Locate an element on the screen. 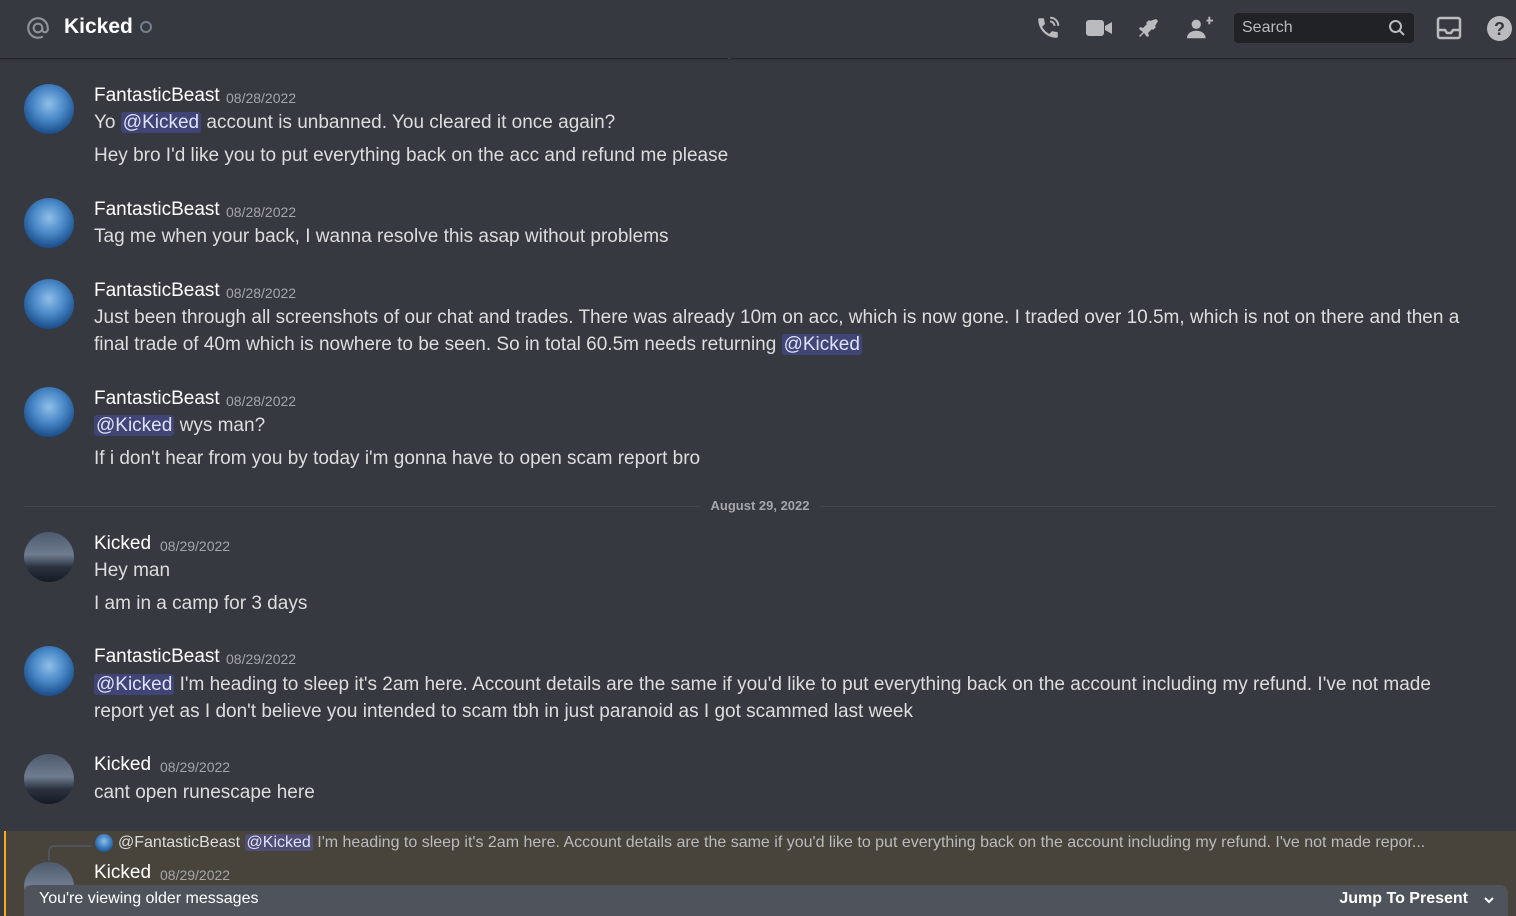 The width and height of the screenshot is (1516, 916). chevron-down-icon is located at coordinates (1489, 900).